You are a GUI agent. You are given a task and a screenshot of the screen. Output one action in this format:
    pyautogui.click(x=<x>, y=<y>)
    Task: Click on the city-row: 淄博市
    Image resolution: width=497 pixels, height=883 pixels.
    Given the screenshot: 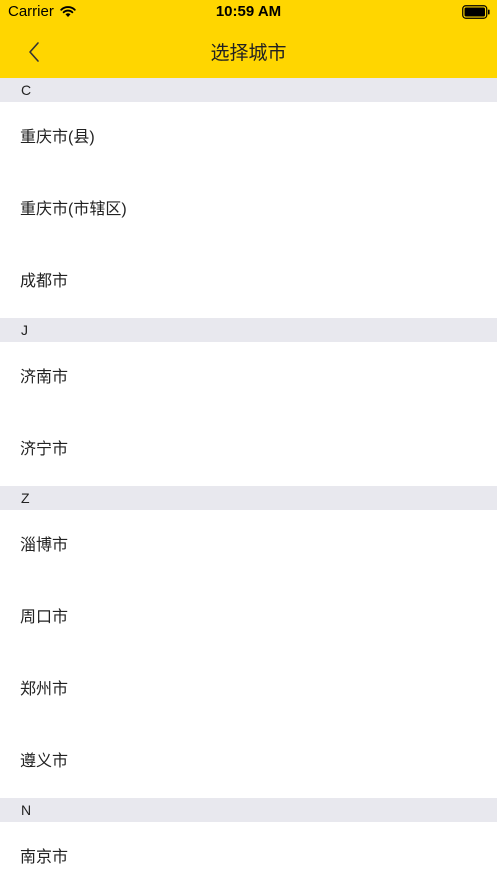 What is the action you would take?
    pyautogui.click(x=248, y=546)
    